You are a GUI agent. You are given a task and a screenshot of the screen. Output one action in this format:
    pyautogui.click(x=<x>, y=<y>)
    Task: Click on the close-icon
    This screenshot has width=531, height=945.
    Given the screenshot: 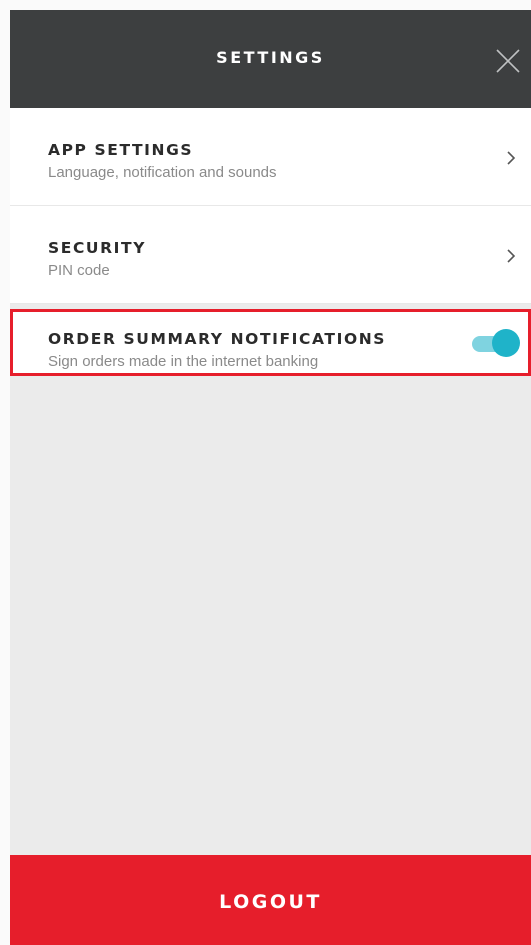 What is the action you would take?
    pyautogui.click(x=508, y=61)
    